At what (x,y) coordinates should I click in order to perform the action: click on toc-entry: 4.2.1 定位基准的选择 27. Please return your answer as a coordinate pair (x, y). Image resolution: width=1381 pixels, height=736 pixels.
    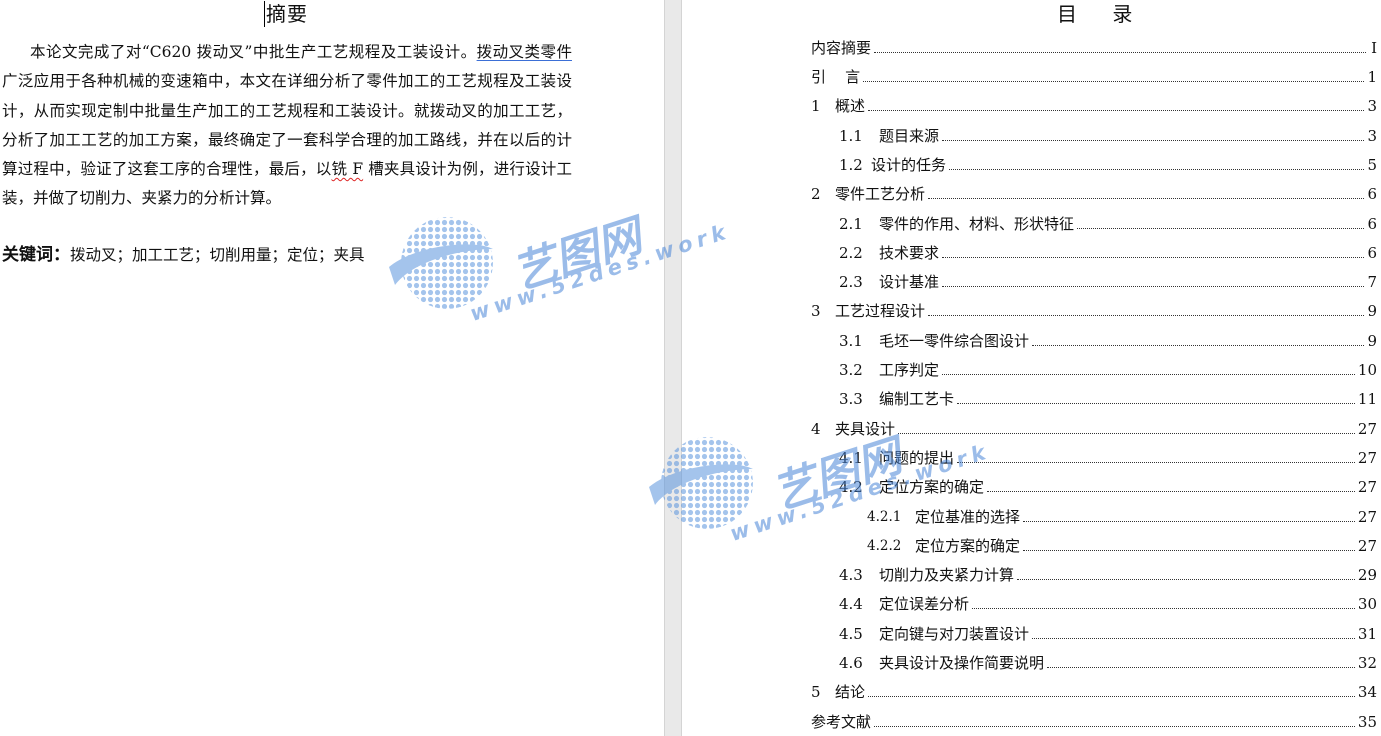
    Looking at the image, I should click on (1122, 512).